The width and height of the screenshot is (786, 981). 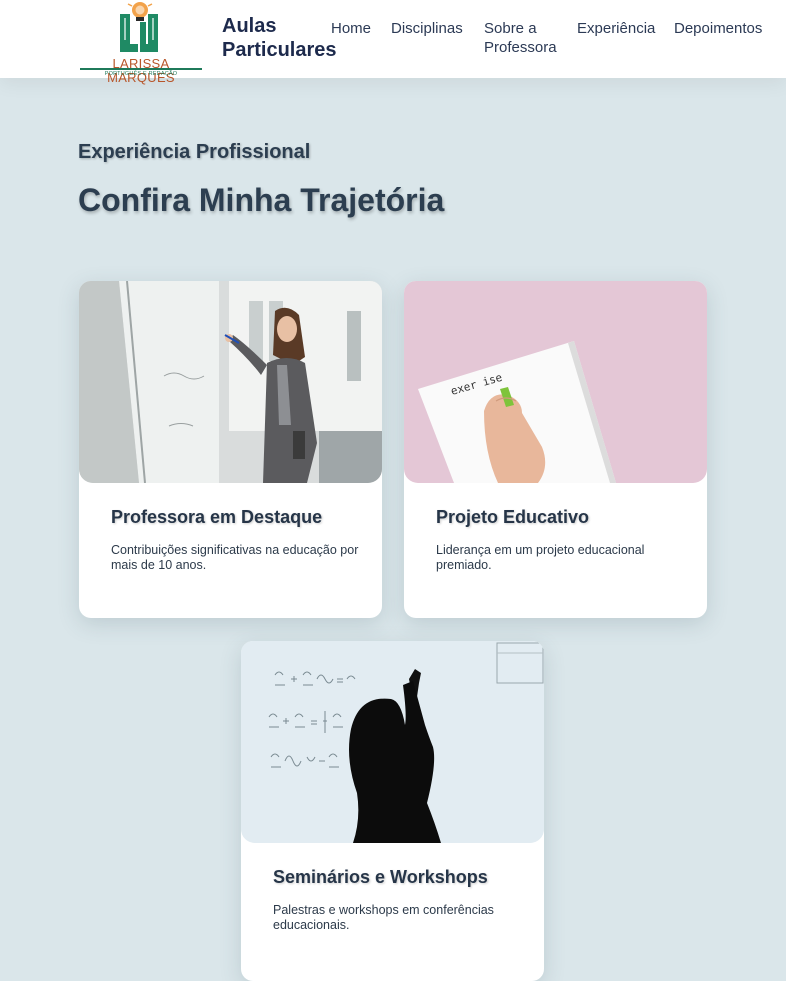 What do you see at coordinates (524, 38) in the screenshot?
I see `nav-sobre-professora: Sobre a Professora` at bounding box center [524, 38].